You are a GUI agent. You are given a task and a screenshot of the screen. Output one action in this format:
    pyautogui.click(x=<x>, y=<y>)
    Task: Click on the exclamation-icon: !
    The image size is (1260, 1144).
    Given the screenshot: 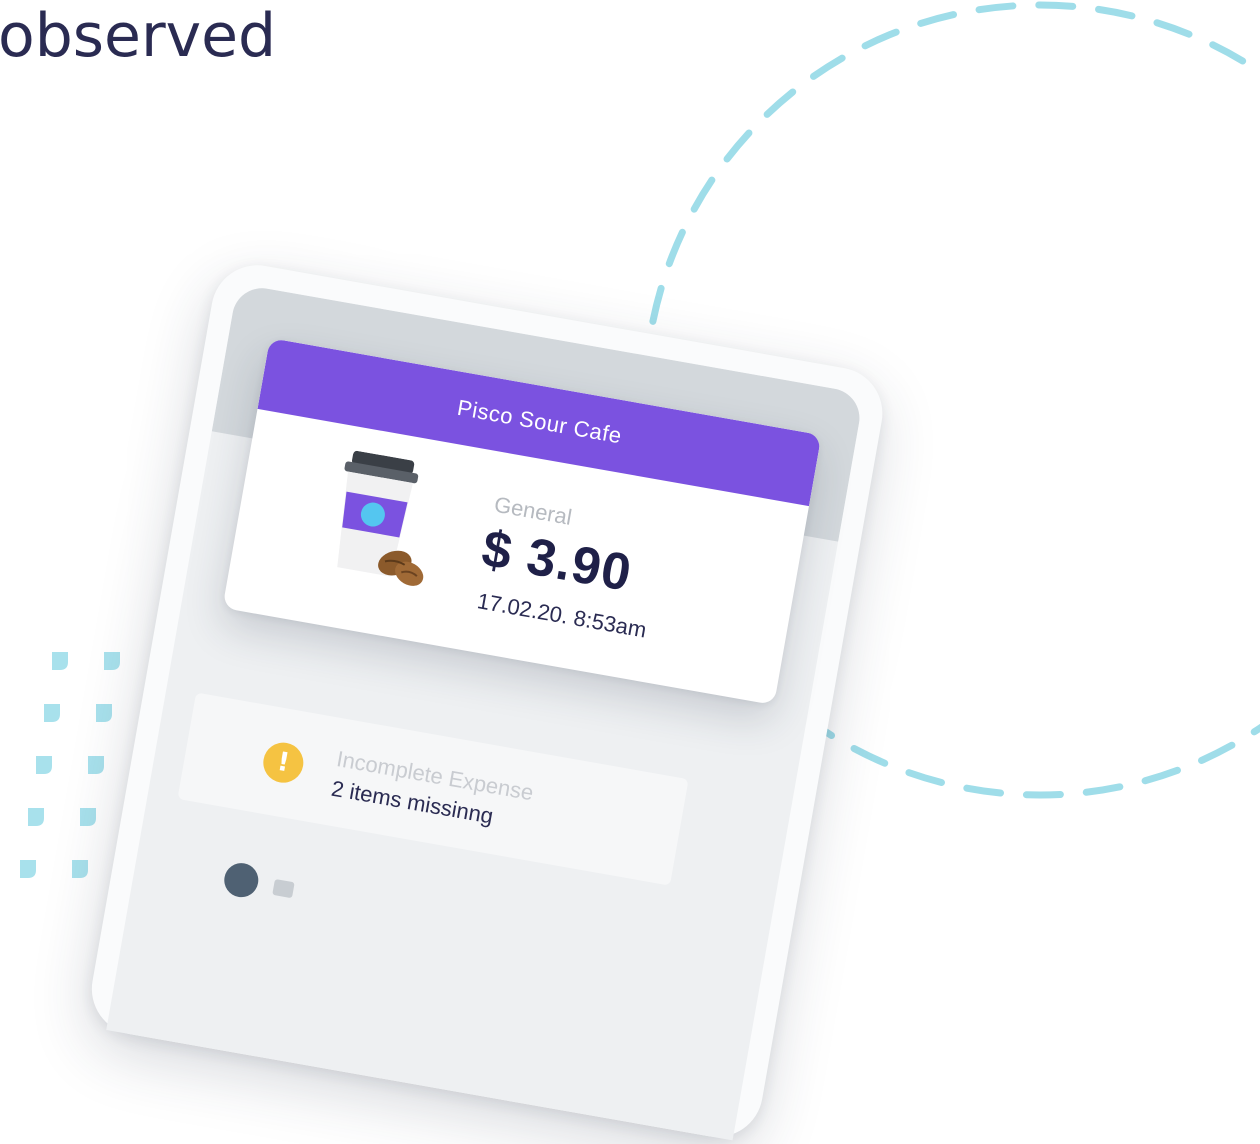 What is the action you would take?
    pyautogui.click(x=283, y=762)
    